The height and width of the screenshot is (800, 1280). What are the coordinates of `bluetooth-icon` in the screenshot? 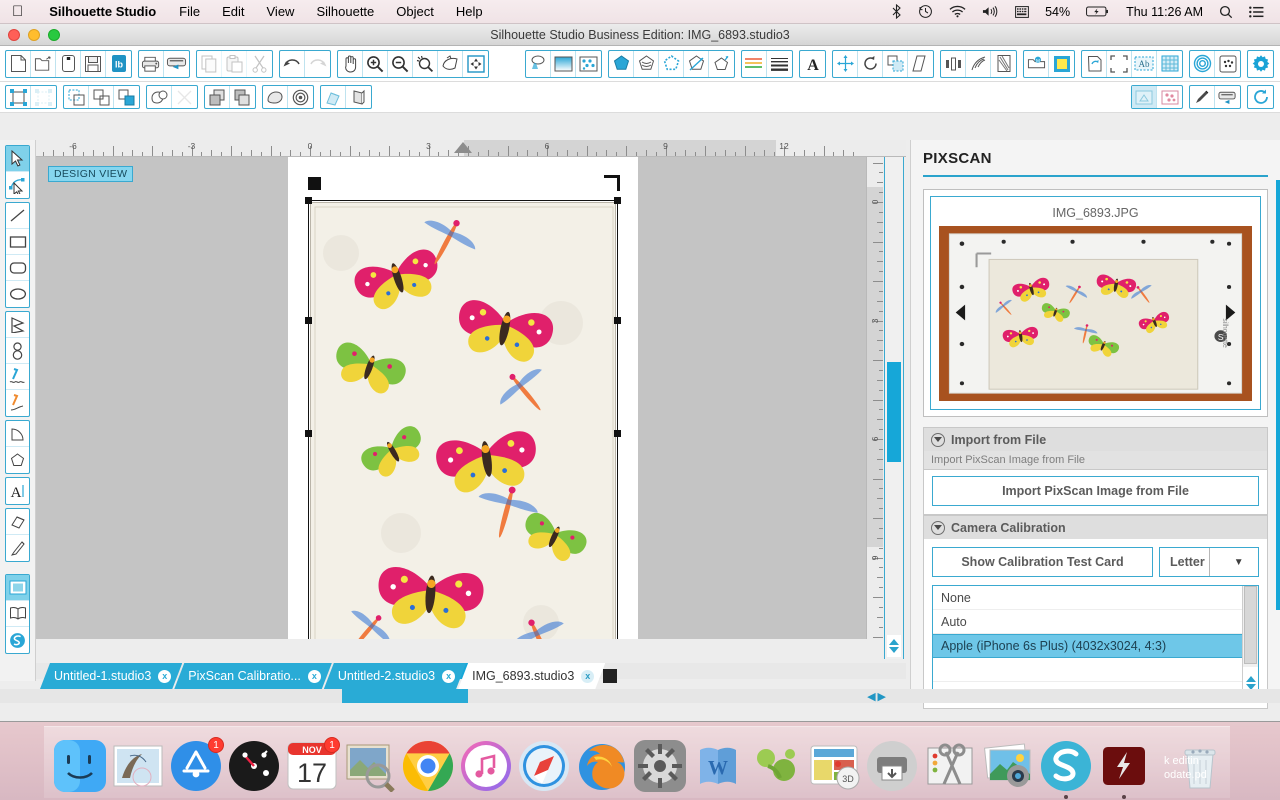 It's located at (897, 11).